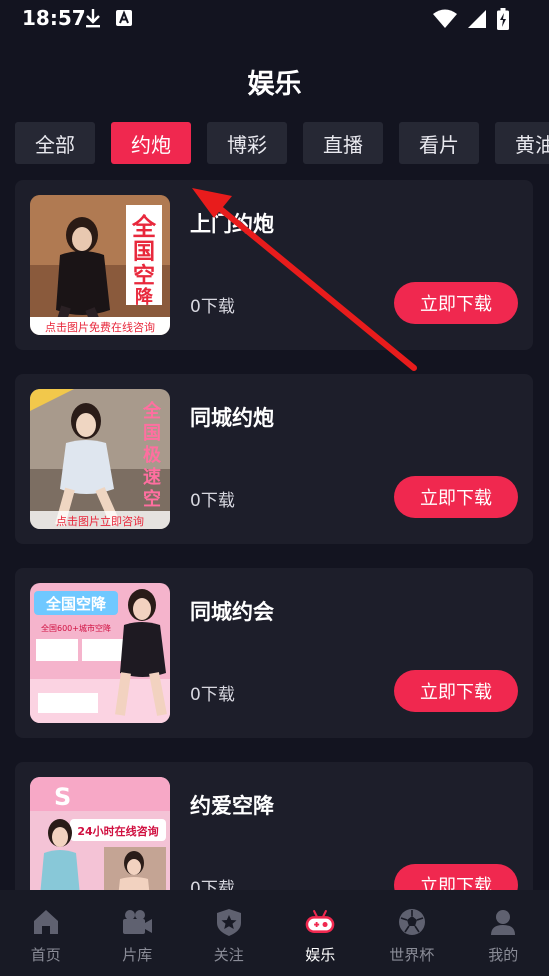  What do you see at coordinates (117, 831) in the screenshot?
I see `svg-text: 24小时在线咨询` at bounding box center [117, 831].